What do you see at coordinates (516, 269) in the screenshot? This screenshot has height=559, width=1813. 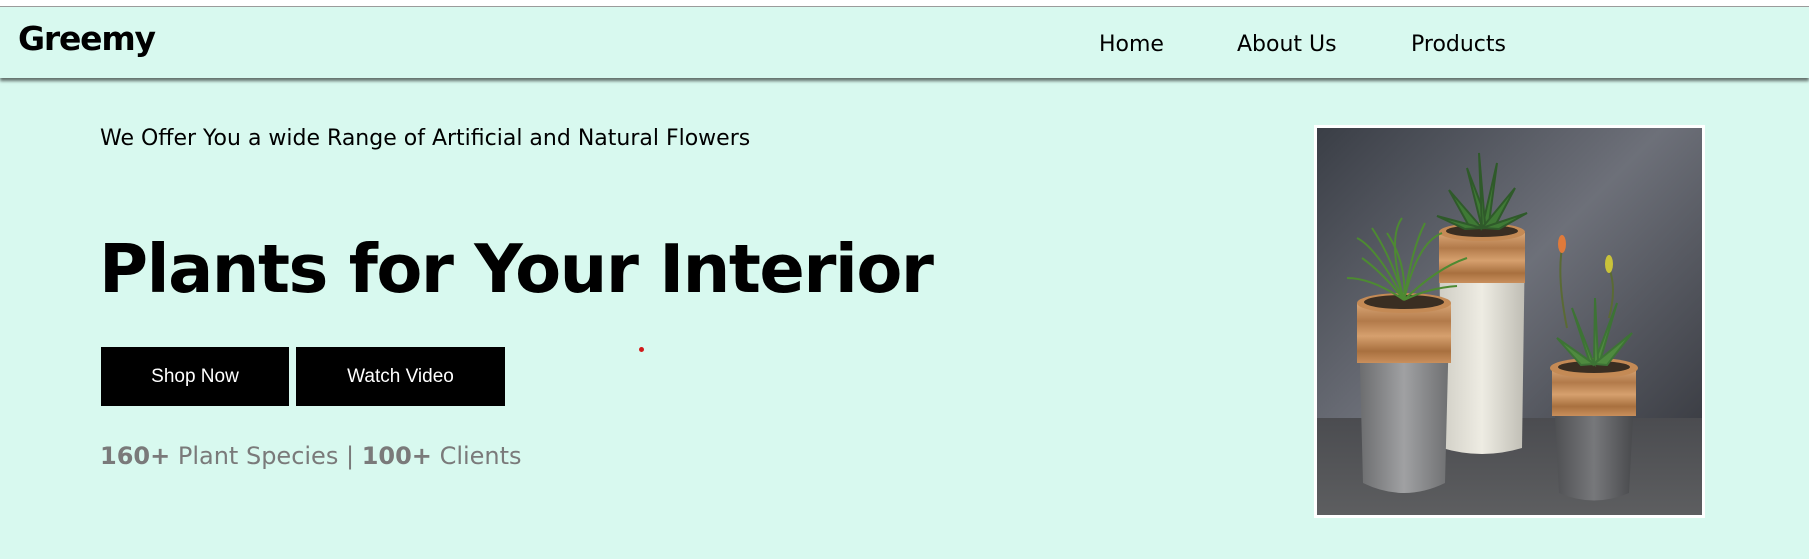 I see `hero-headline: Plants for Your Interior` at bounding box center [516, 269].